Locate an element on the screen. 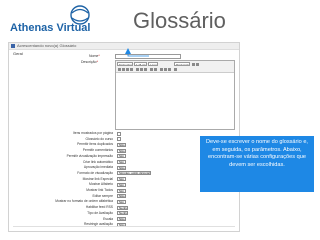 Image resolution: width=320 pixels, height=240 pixels. breadcrumb: Acrescentando novo(a) Glossário is located at coordinates (47, 45).